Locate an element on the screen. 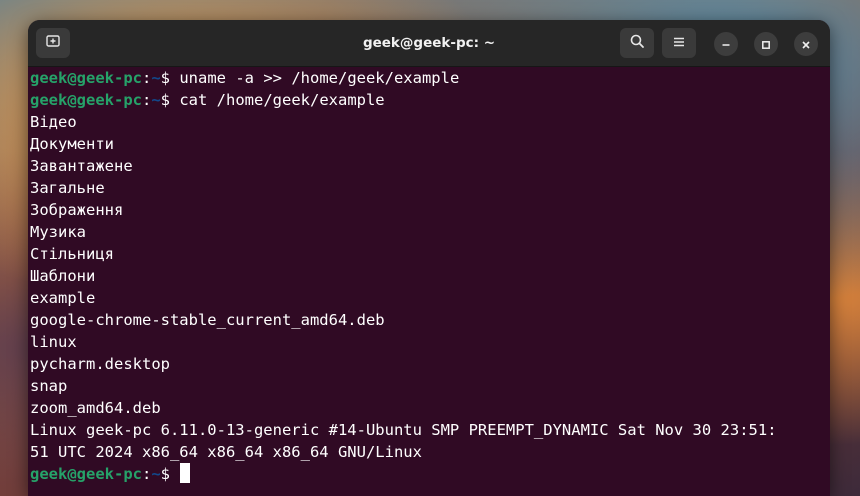  menu-button is located at coordinates (679, 43).